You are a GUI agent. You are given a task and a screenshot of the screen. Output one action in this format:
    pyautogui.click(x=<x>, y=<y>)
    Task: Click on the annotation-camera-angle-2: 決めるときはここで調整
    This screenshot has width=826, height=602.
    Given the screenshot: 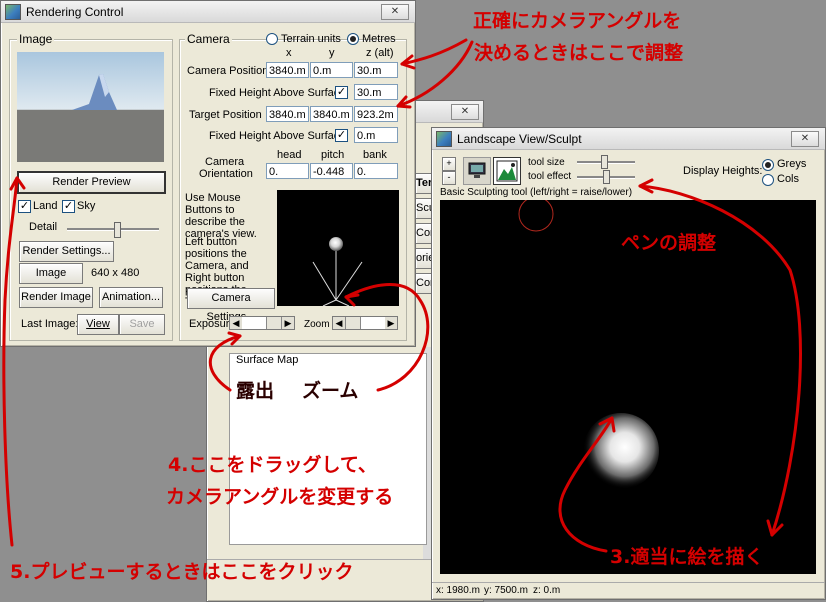 What is the action you would take?
    pyautogui.click(x=579, y=53)
    